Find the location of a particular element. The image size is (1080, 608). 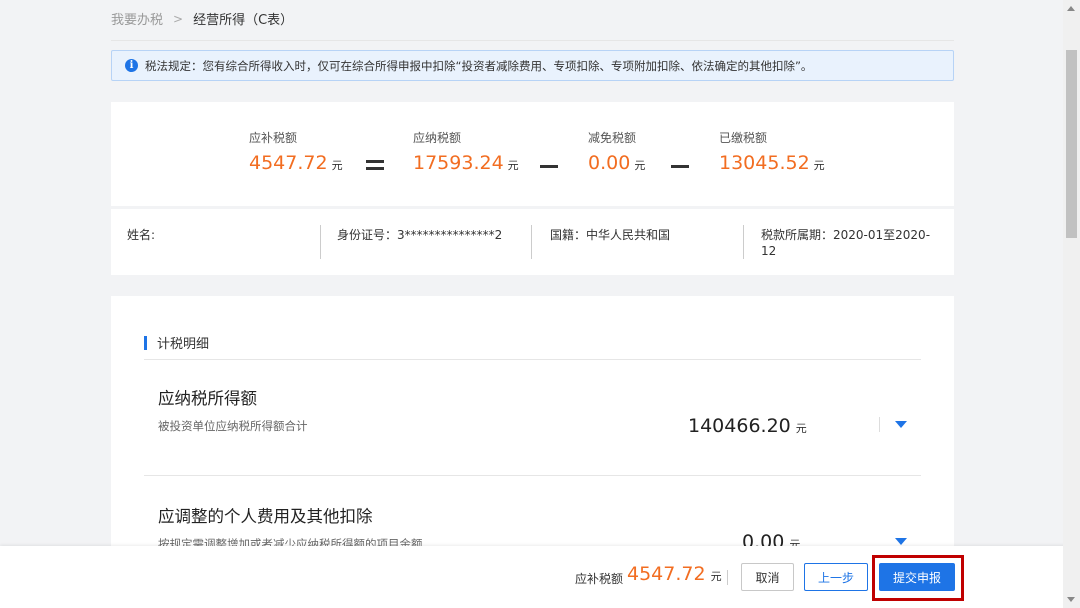

period-value-cont: 12 is located at coordinates (769, 251).